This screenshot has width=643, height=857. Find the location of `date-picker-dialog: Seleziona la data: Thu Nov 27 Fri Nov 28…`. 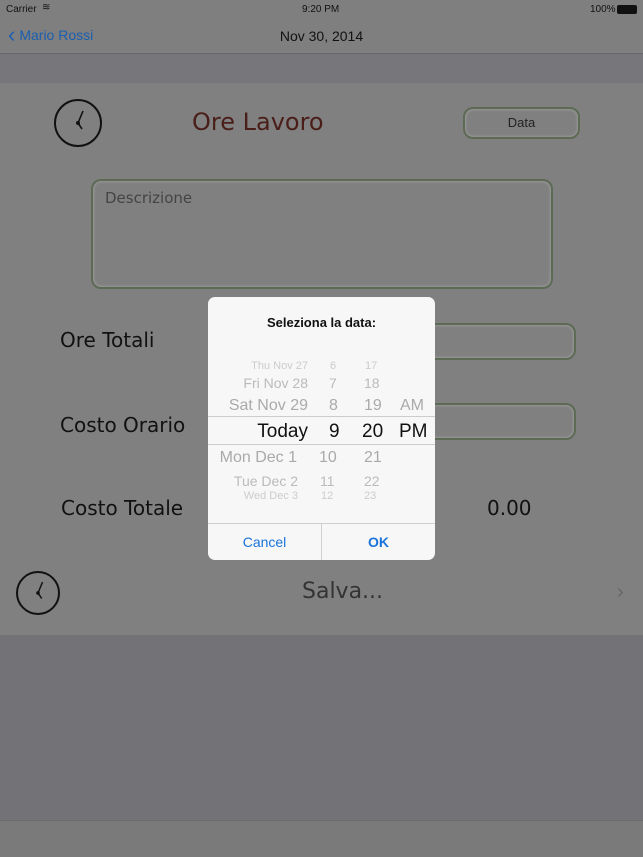

date-picker-dialog: Seleziona la data: Thu Nov 27 Fri Nov 28… is located at coordinates (321, 428).